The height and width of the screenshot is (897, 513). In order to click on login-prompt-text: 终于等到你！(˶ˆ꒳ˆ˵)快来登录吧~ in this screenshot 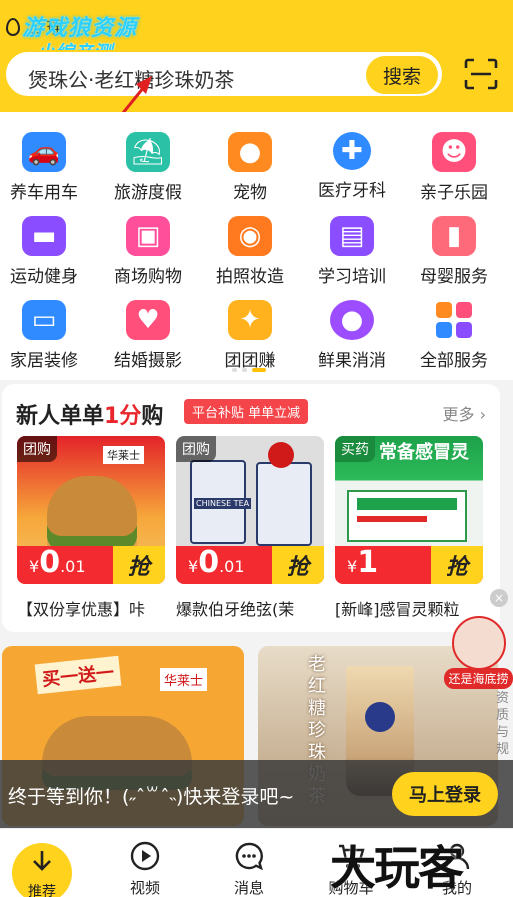, I will do `click(151, 797)`.